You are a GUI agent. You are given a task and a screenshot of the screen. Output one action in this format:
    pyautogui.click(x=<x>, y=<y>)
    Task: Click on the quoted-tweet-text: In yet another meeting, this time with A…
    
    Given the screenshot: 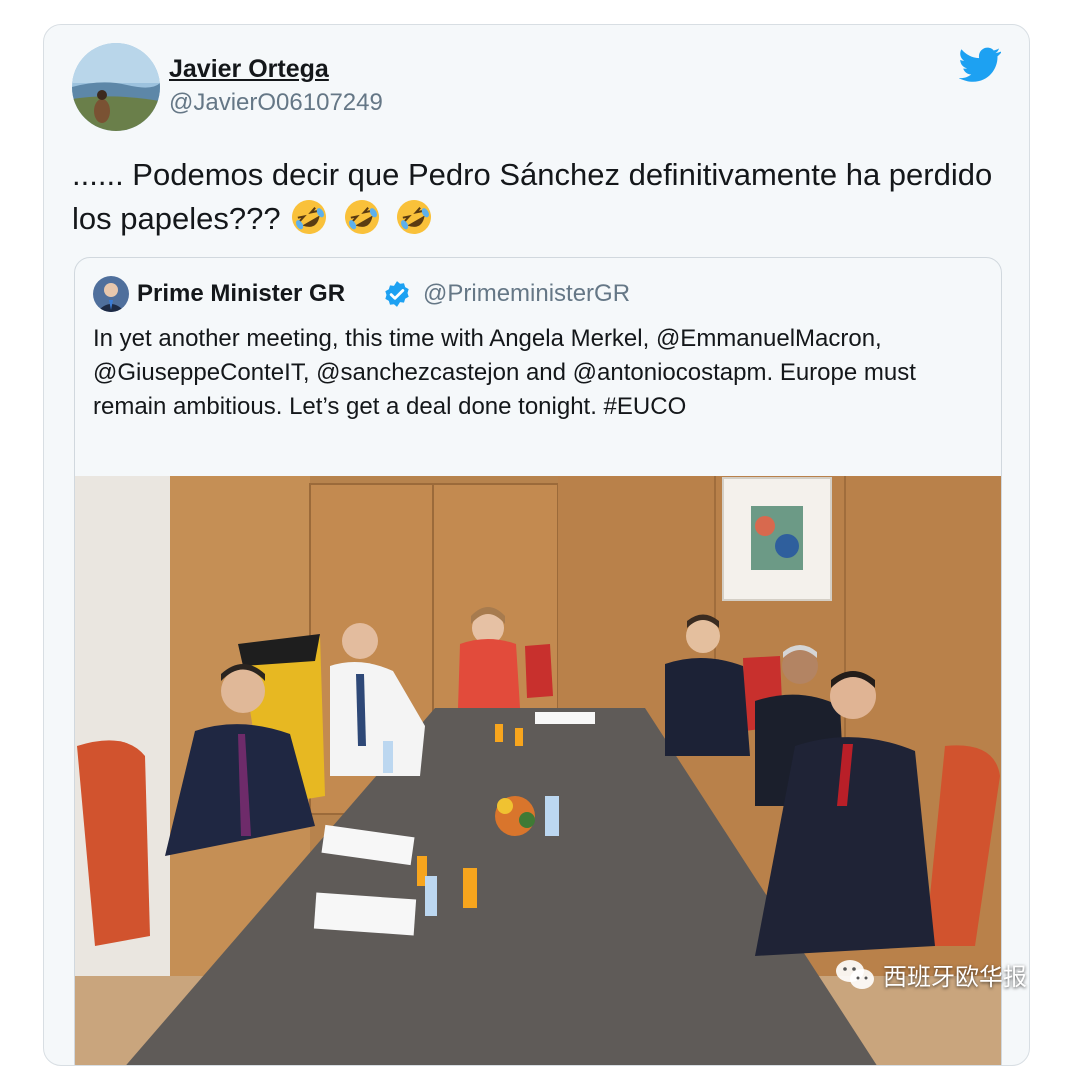 What is the action you would take?
    pyautogui.click(x=504, y=372)
    